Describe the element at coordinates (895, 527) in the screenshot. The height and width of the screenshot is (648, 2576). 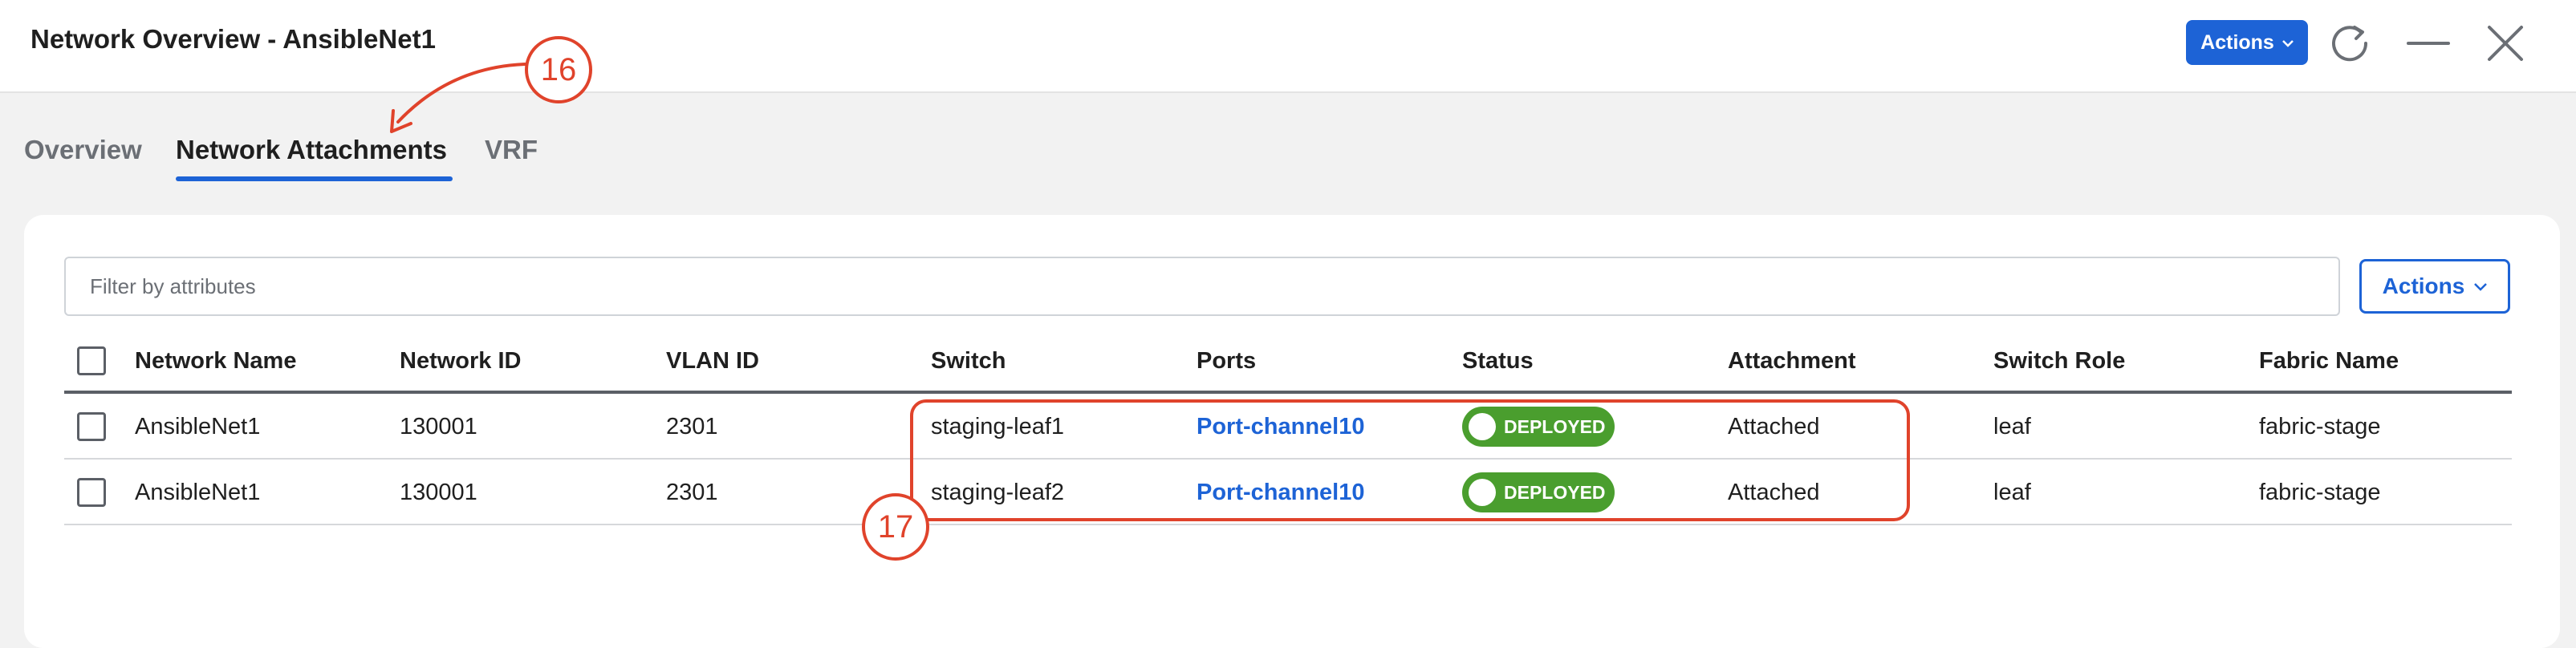
I see `callout-17: 17` at that location.